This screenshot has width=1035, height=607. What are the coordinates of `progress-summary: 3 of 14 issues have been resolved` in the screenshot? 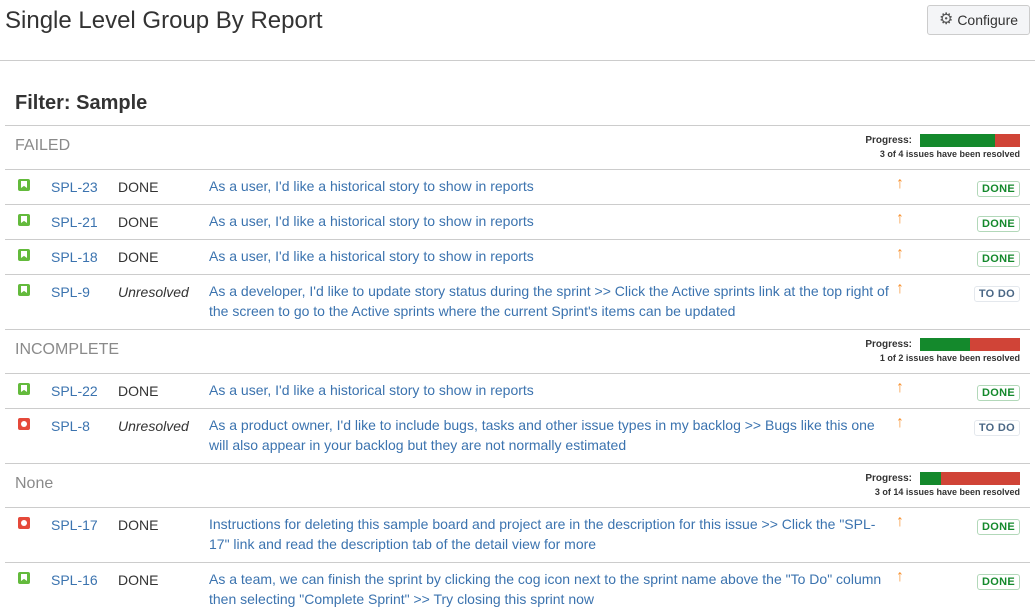 It's located at (947, 492).